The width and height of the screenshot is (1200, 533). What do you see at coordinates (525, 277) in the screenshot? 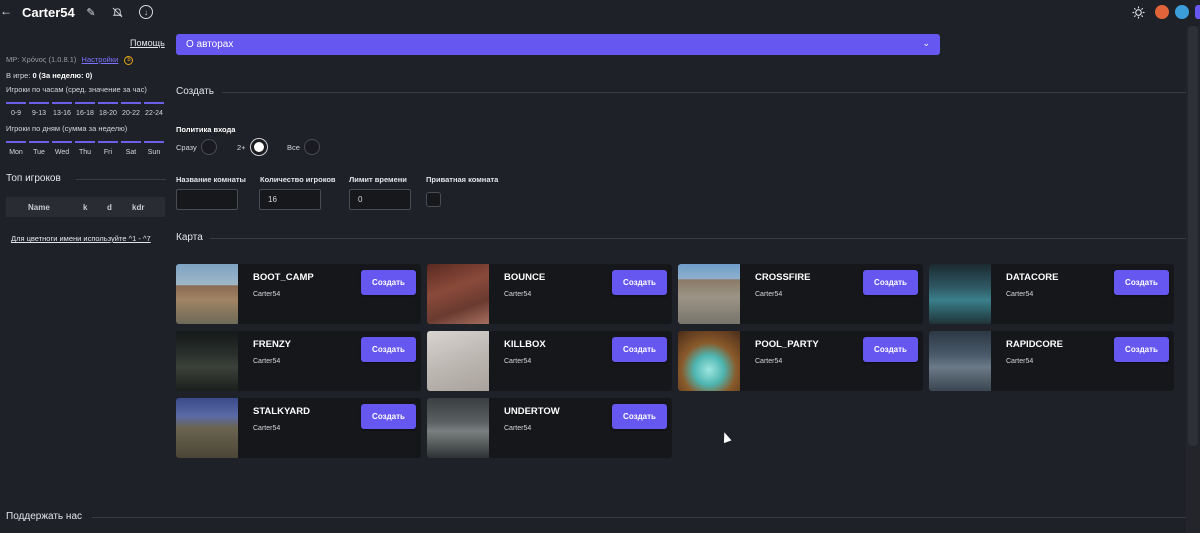
I see `map-name: BOUNCE` at bounding box center [525, 277].